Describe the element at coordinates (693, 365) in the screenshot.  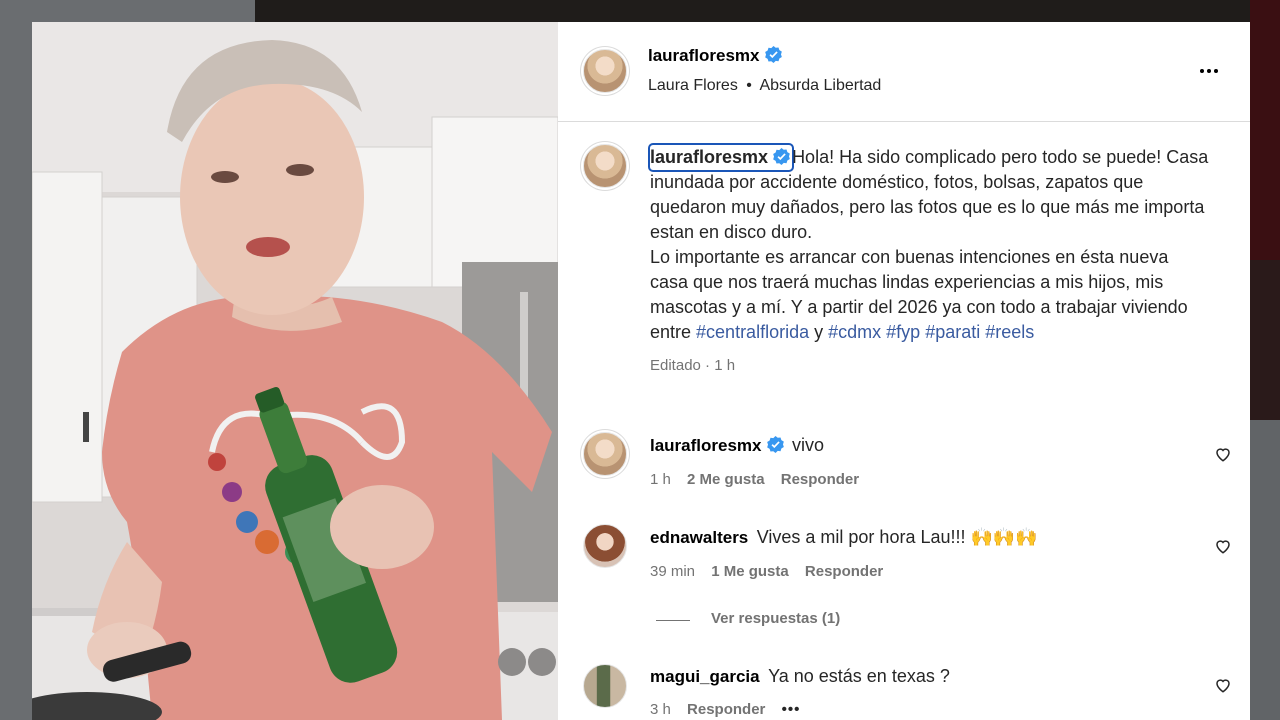
I see `caption-meta: Editado · 1 h` at that location.